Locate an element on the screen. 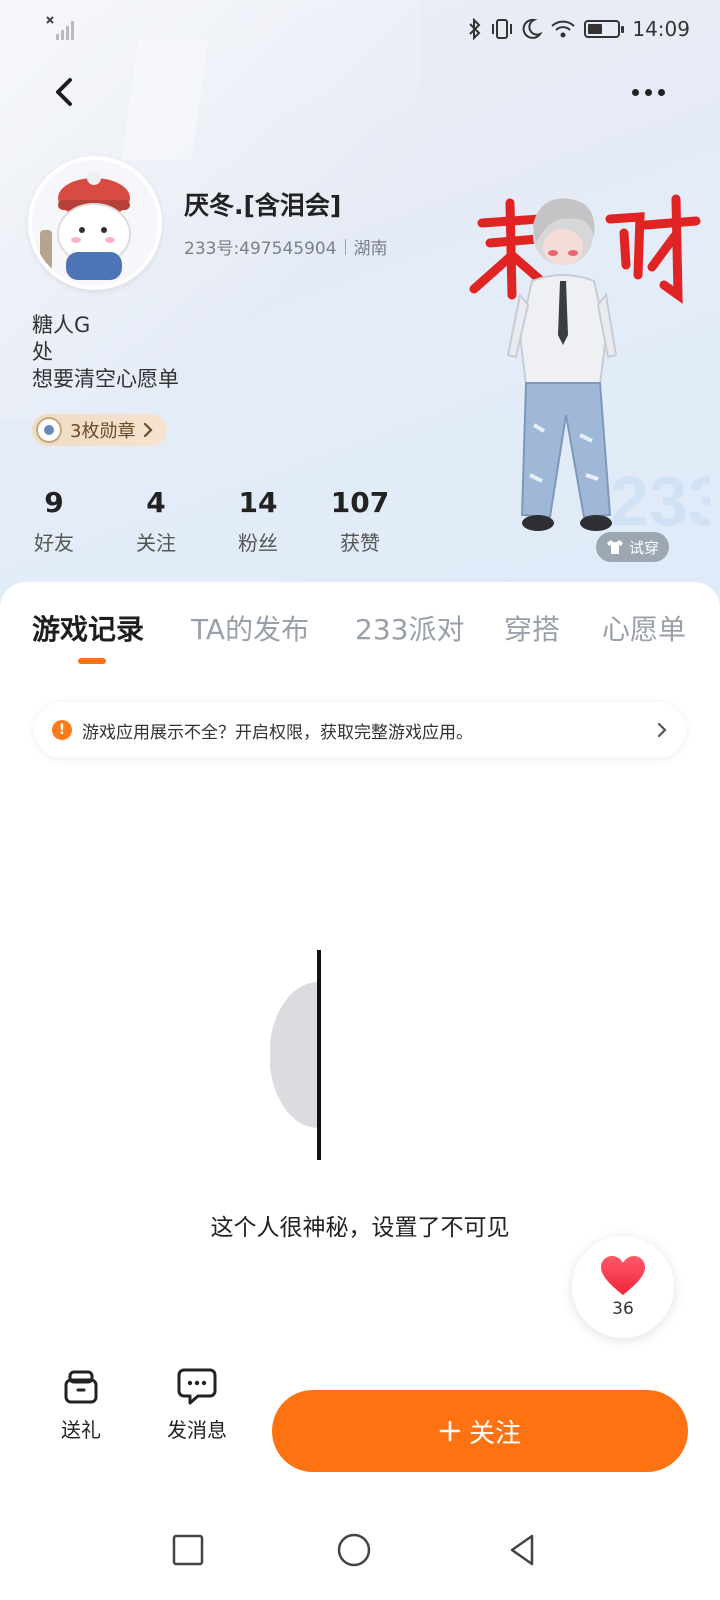 This screenshot has width=720, height=1600. stat-value: 107 is located at coordinates (360, 502).